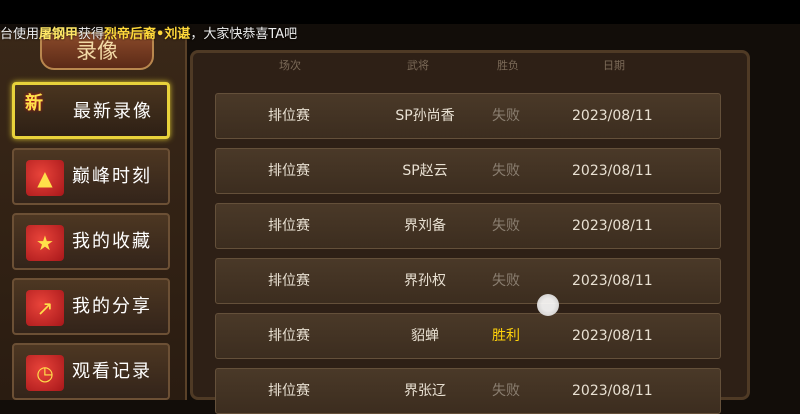 This screenshot has width=800, height=414. What do you see at coordinates (400, 35) in the screenshot?
I see `announcement-ticker: 台使用屠钢甲获得烈帝后裔•刘谌，大家快恭喜TA吧` at bounding box center [400, 35].